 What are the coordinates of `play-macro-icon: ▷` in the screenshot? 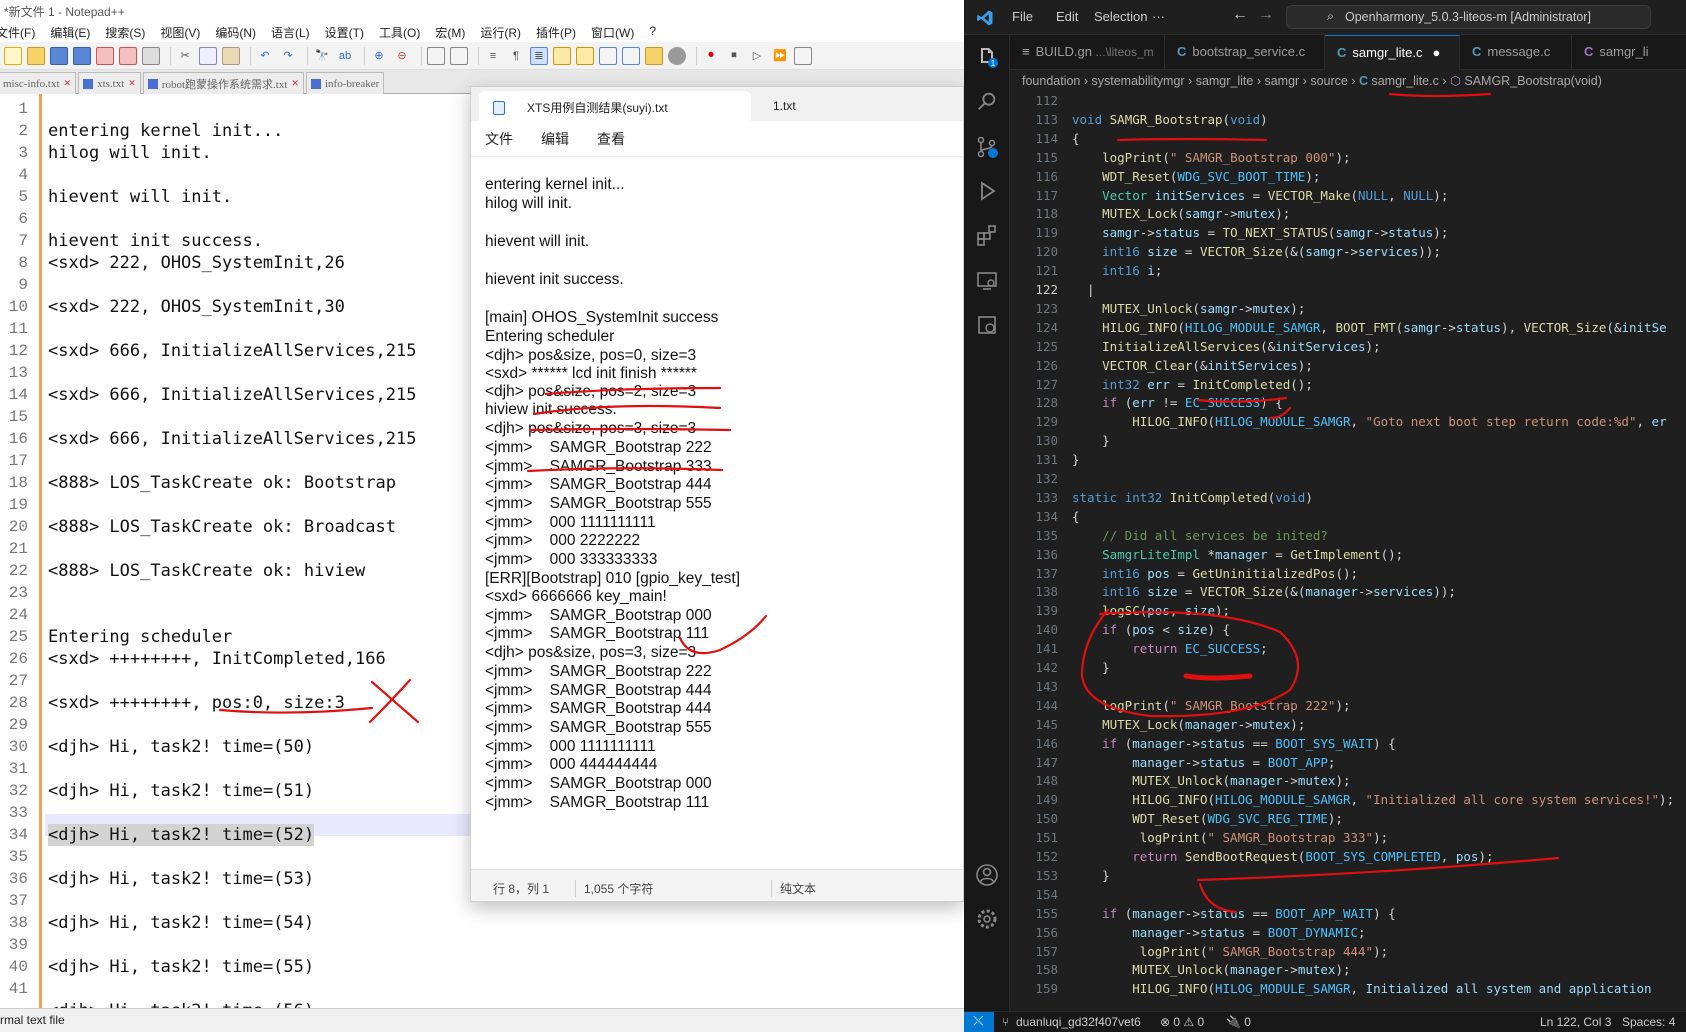 It's located at (757, 56).